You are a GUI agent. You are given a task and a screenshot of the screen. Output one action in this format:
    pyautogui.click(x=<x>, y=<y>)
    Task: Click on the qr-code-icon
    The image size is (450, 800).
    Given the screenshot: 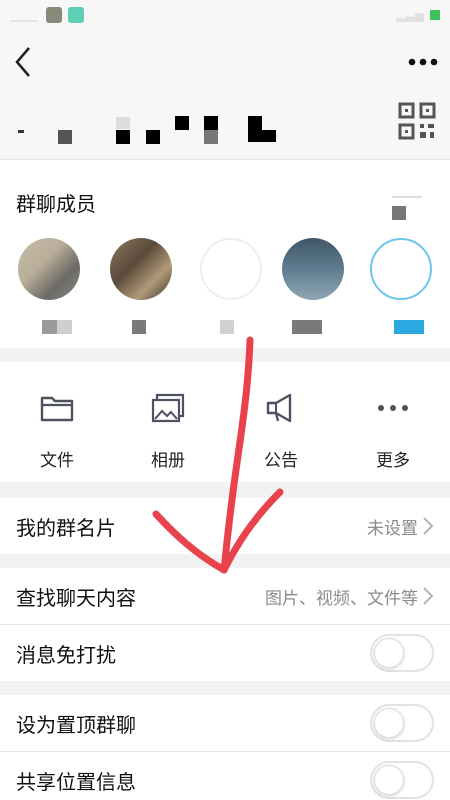 What is the action you would take?
    pyautogui.click(x=417, y=121)
    